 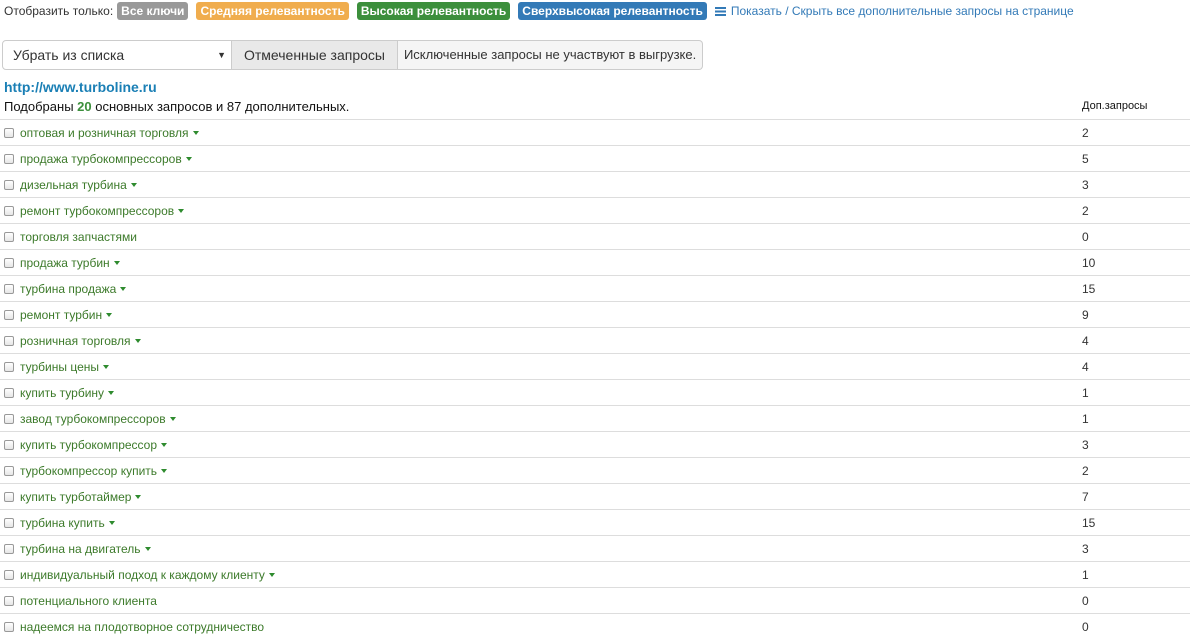 I want to click on keyword-link: розничная торговля, so click(x=80, y=341).